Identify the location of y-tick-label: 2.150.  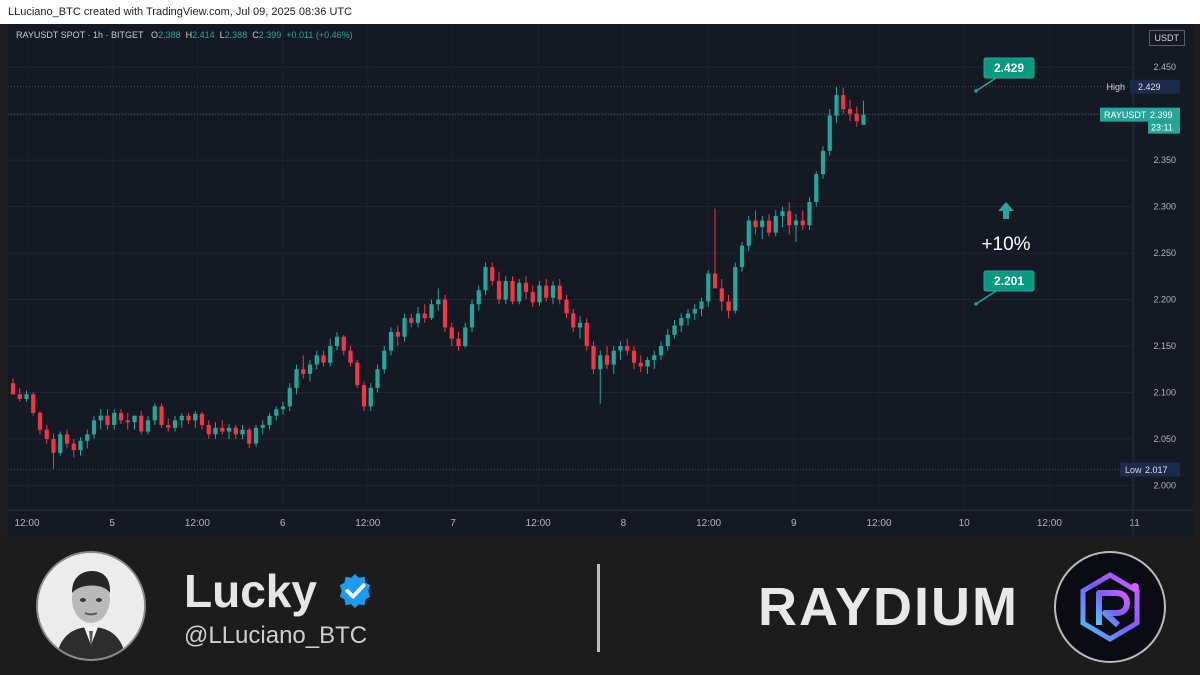
(1164, 346).